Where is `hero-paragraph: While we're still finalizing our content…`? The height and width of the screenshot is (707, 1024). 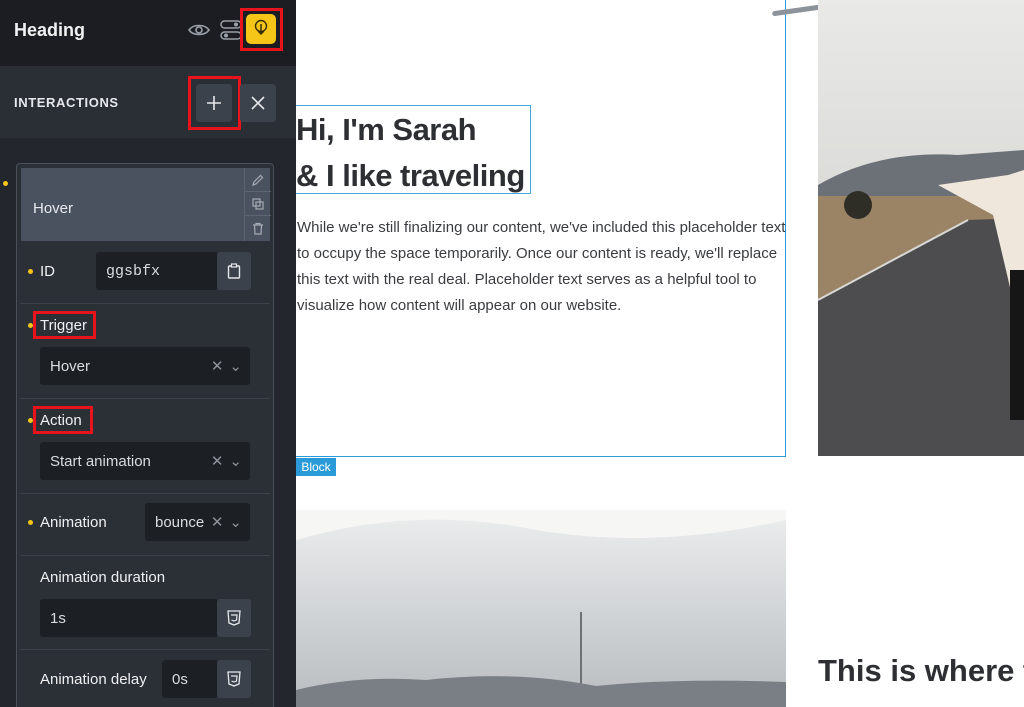 hero-paragraph: While we're still finalizing our content… is located at coordinates (542, 267).